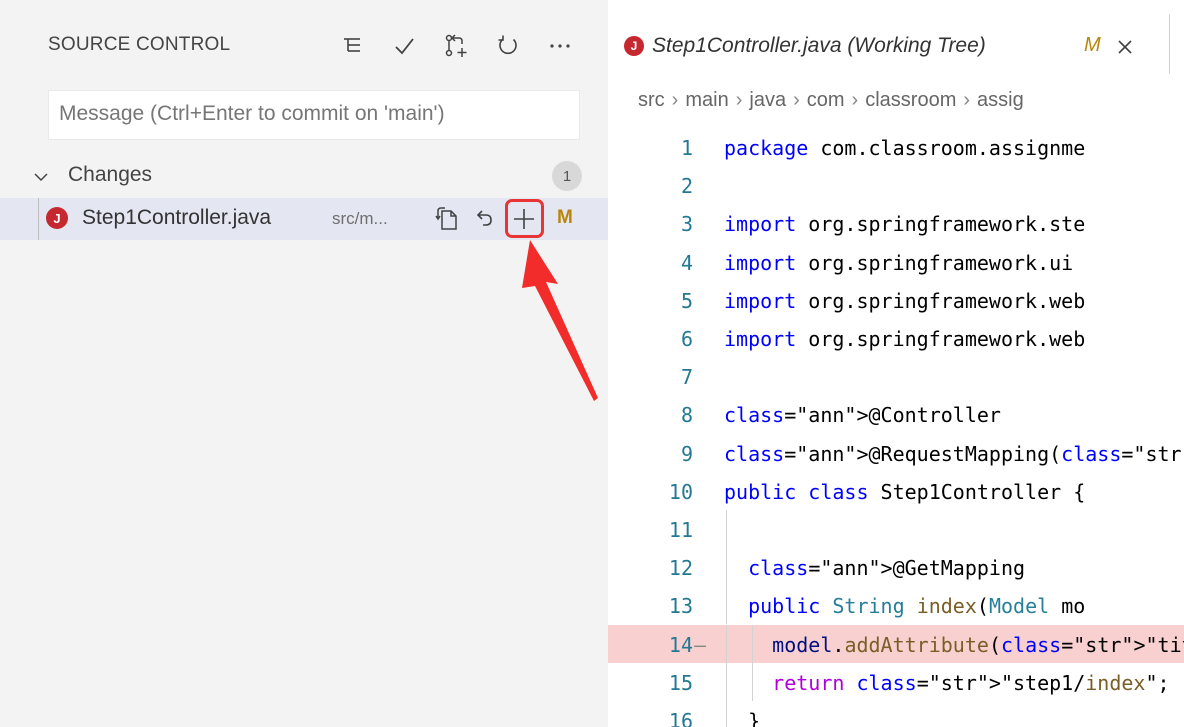 The height and width of the screenshot is (727, 1184). I want to click on commit-message-input: Message (Ctrl+Enter to commit on 'main'), so click(314, 115).